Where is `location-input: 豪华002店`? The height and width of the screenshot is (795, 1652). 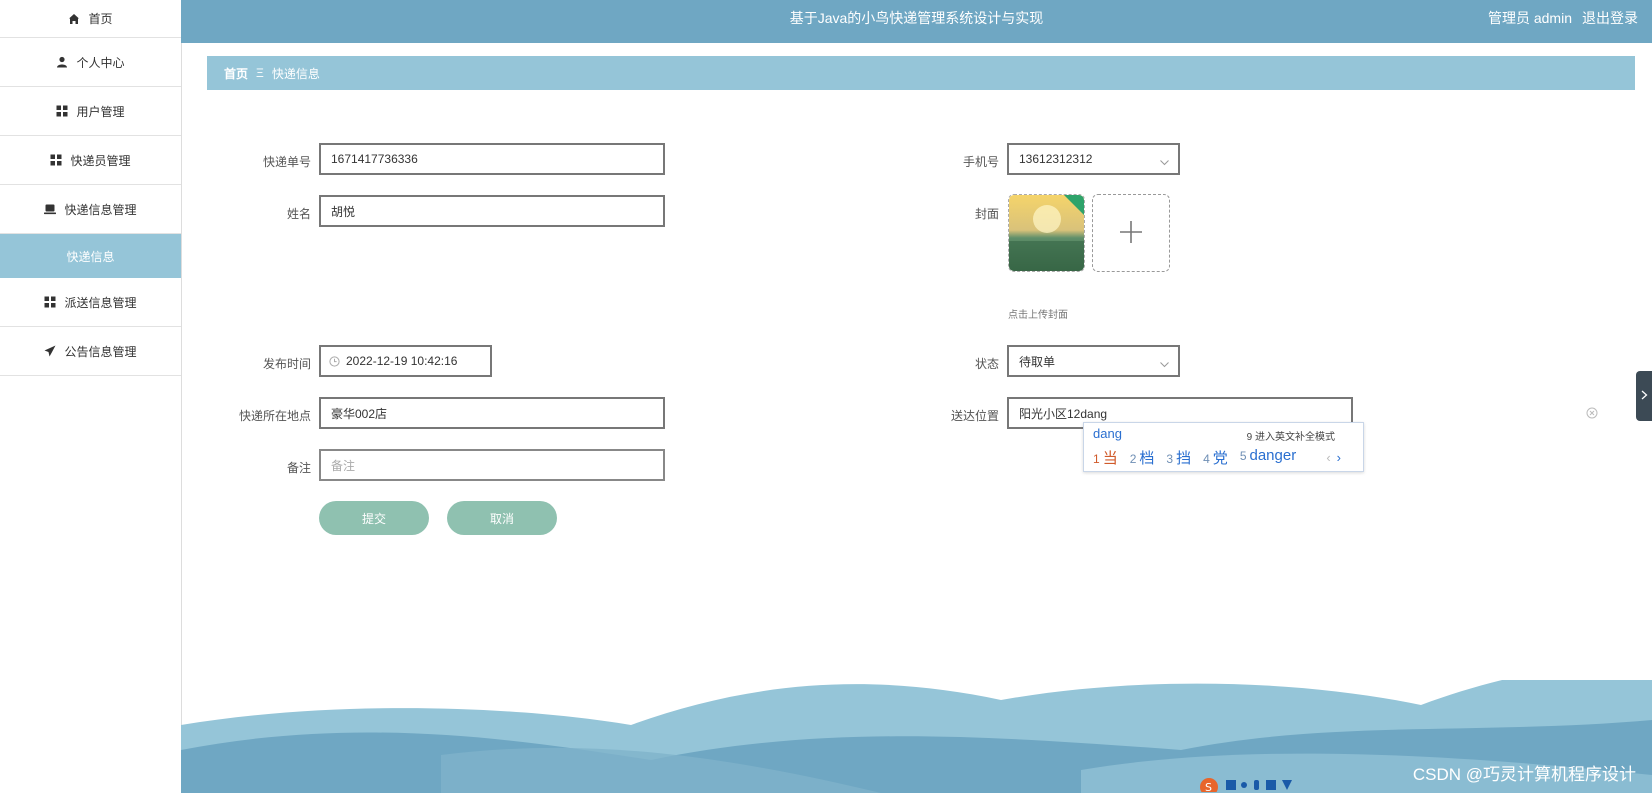
location-input: 豪华002店 is located at coordinates (492, 413).